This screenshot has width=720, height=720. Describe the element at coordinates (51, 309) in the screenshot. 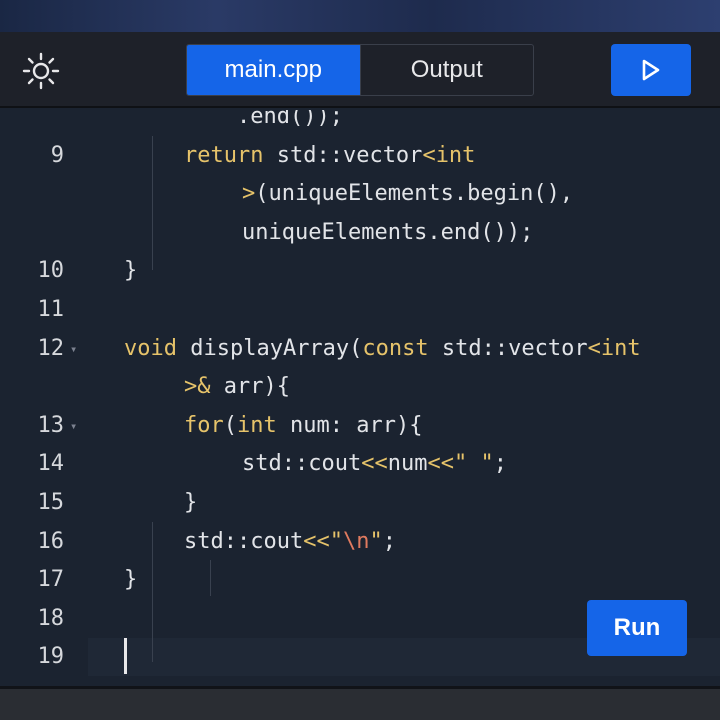

I see `line-number: 11` at that location.